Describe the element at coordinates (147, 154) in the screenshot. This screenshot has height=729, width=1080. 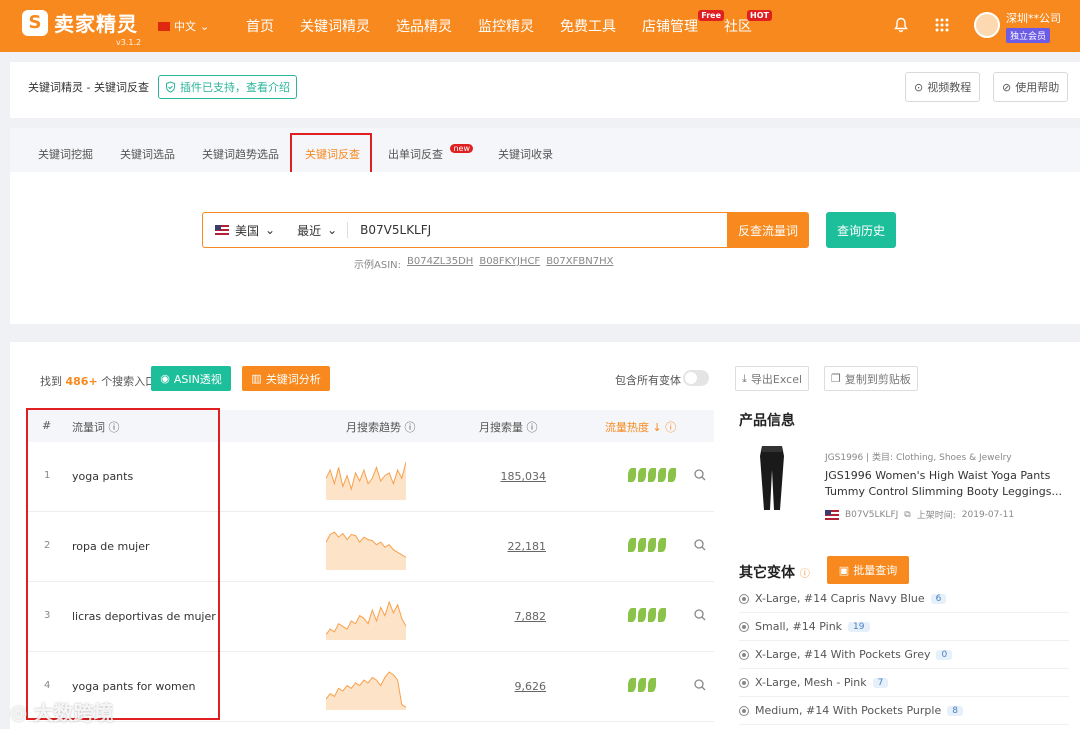
I see `tab-keyword-selection: 关键词选品` at that location.